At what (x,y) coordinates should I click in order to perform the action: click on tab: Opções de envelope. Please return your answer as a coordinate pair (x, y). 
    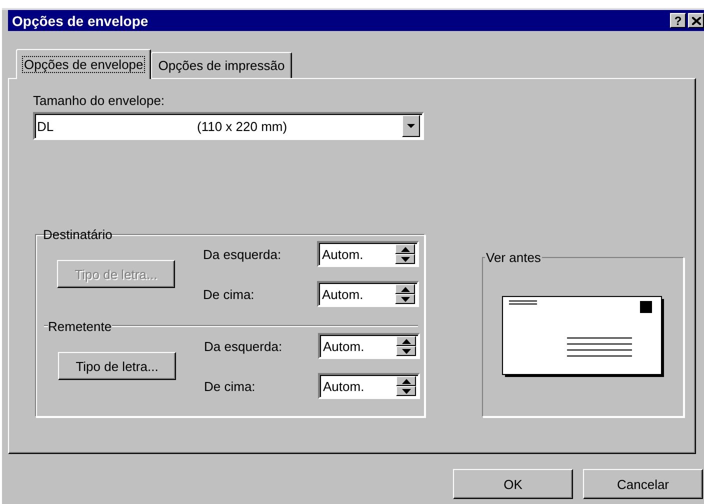
    Looking at the image, I should click on (84, 64).